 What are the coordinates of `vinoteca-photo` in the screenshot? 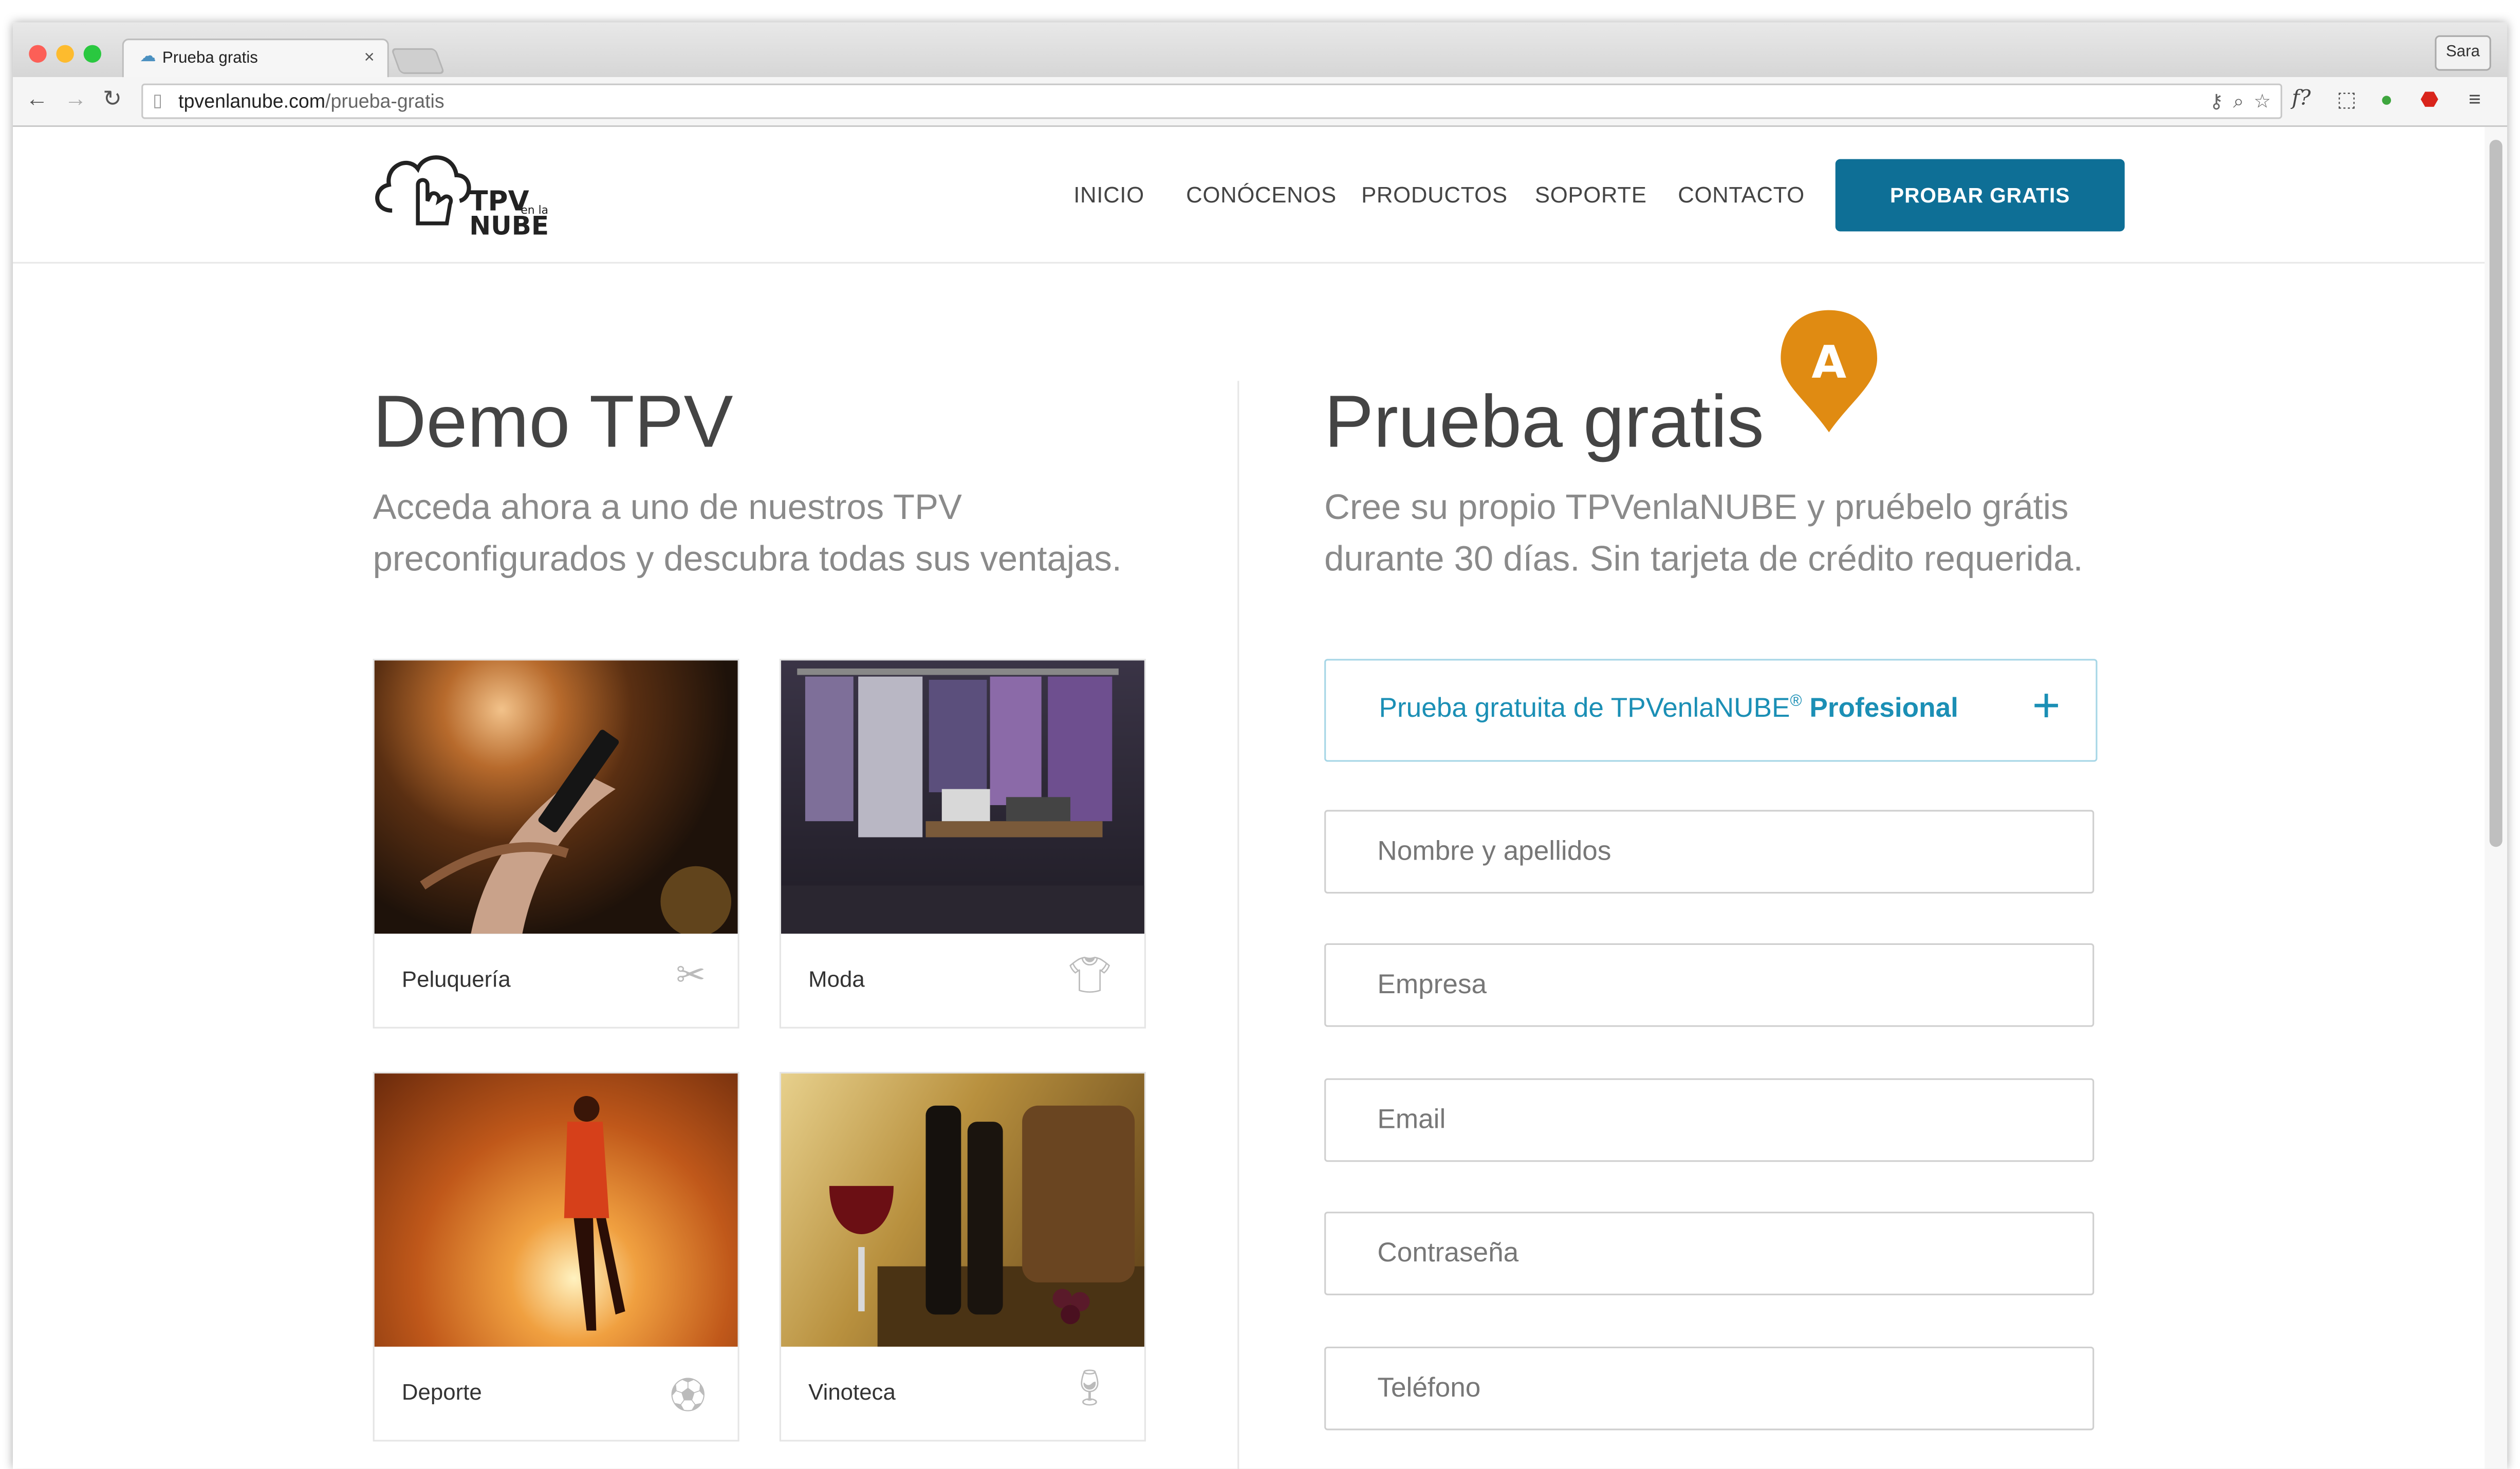 It's located at (962, 1210).